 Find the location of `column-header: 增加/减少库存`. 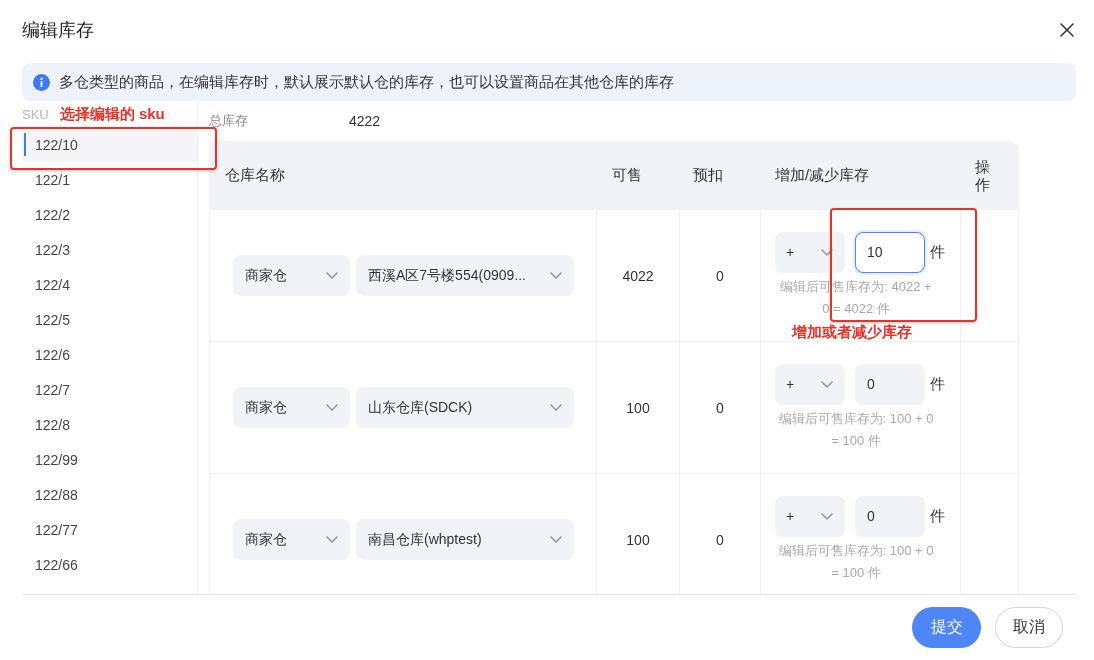

column-header: 增加/减少库存 is located at coordinates (822, 174).